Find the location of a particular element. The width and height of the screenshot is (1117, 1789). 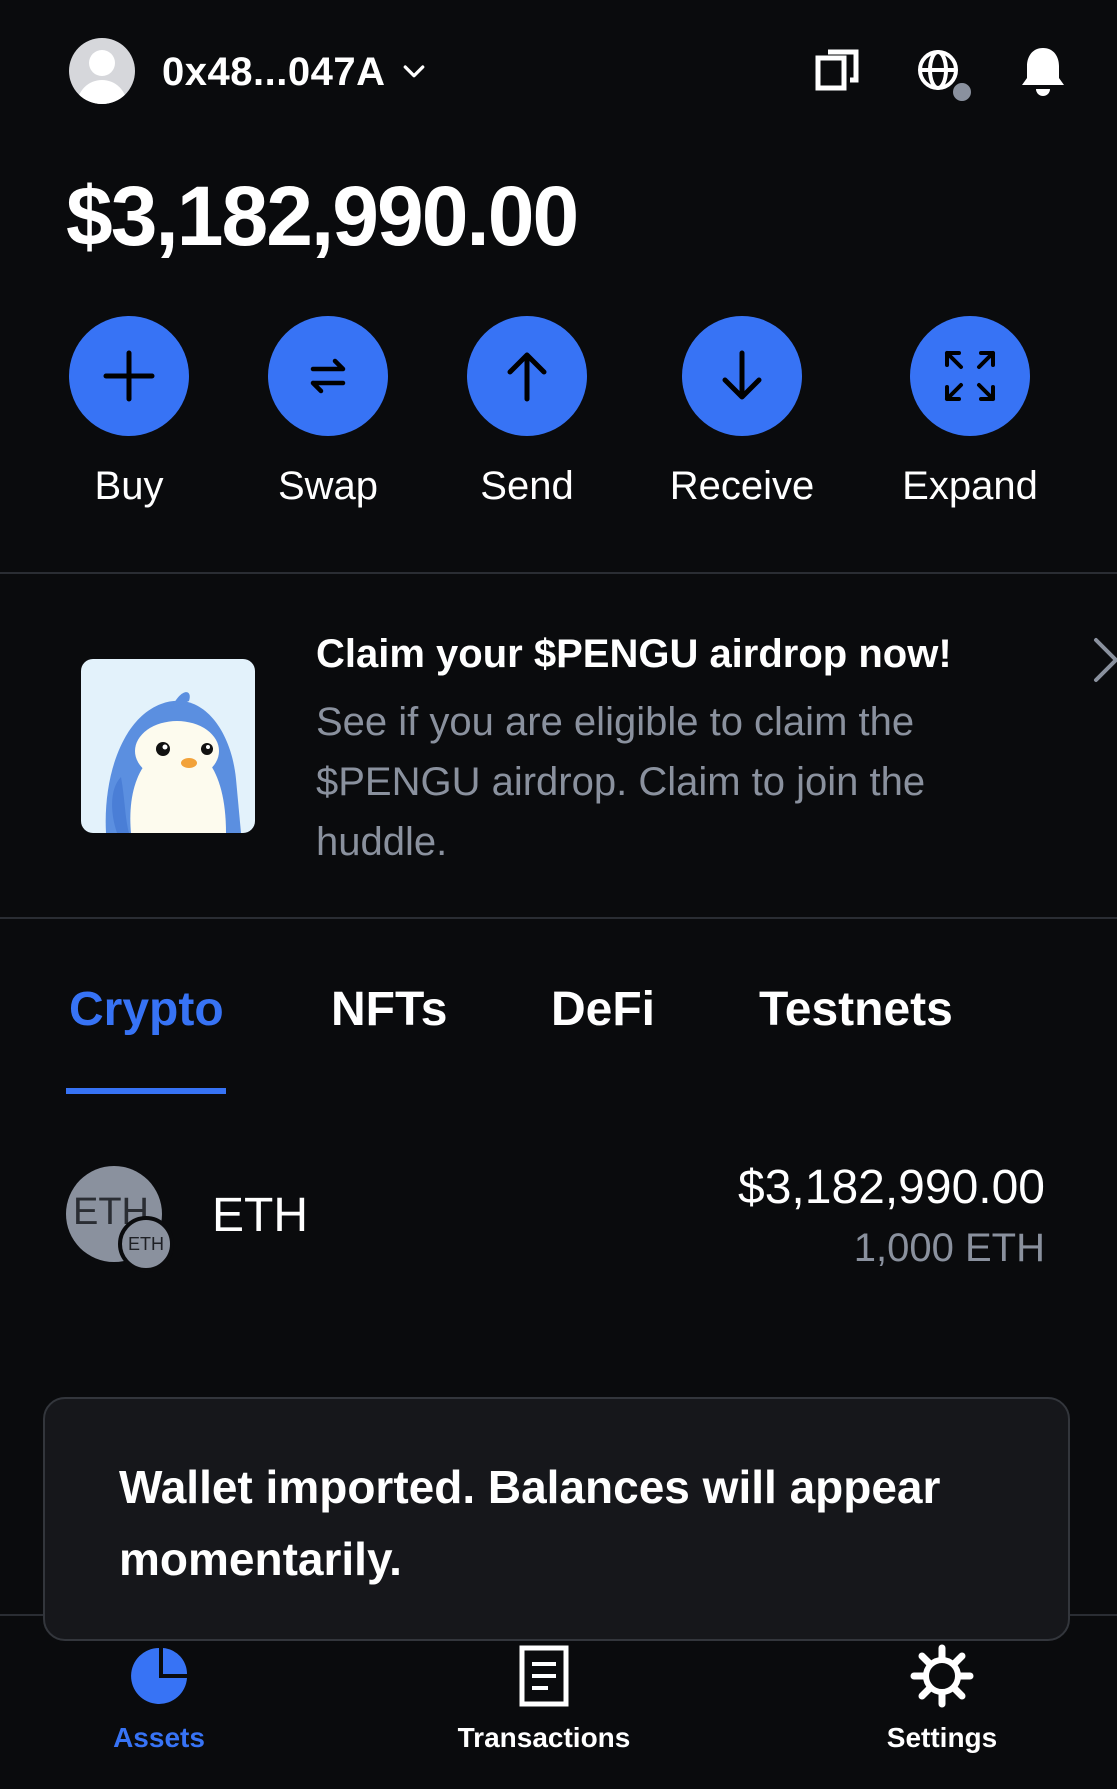

pie-chart-icon is located at coordinates (159, 1676).